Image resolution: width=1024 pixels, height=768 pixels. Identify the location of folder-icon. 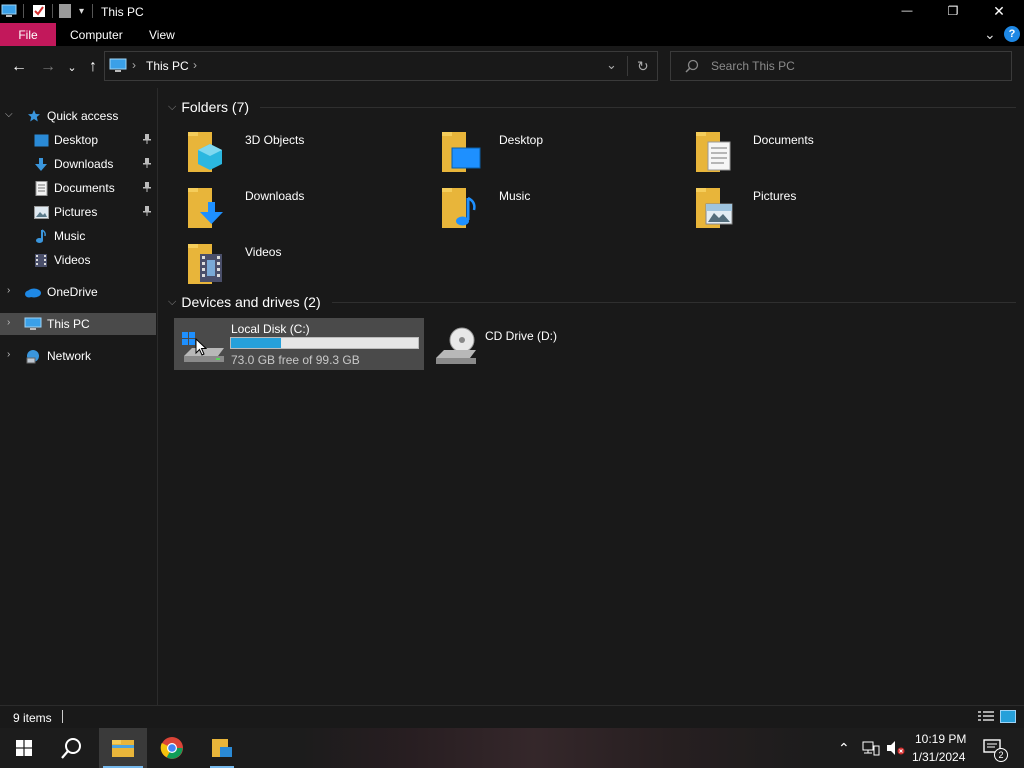
(222, 748).